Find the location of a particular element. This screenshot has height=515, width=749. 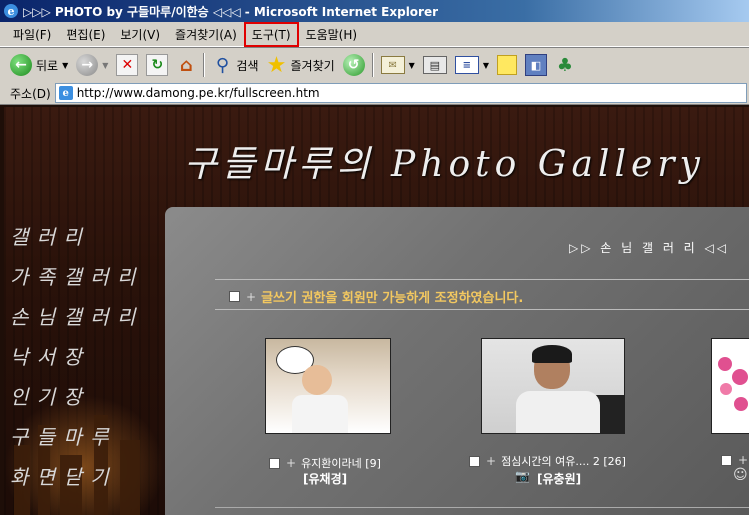

mail-button: ✉ ▼ is located at coordinates (398, 65).